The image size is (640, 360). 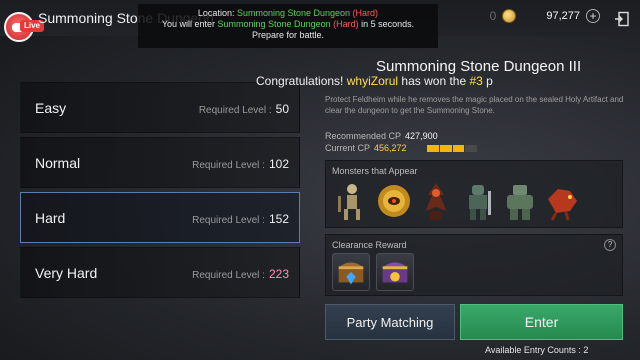 I want to click on required-level: Required Level :50, so click(x=243, y=109).